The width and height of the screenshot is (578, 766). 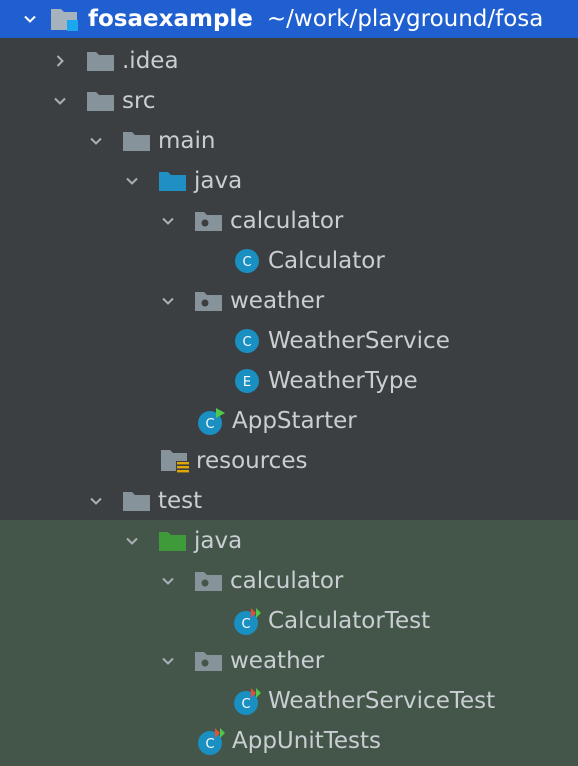 What do you see at coordinates (359, 341) in the screenshot?
I see `tree-label: WeatherService` at bounding box center [359, 341].